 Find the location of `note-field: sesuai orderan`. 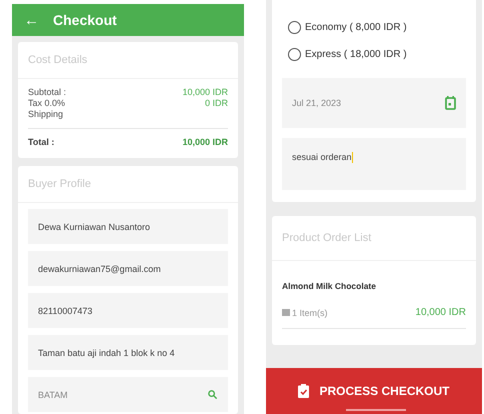

note-field: sesuai orderan is located at coordinates (374, 164).